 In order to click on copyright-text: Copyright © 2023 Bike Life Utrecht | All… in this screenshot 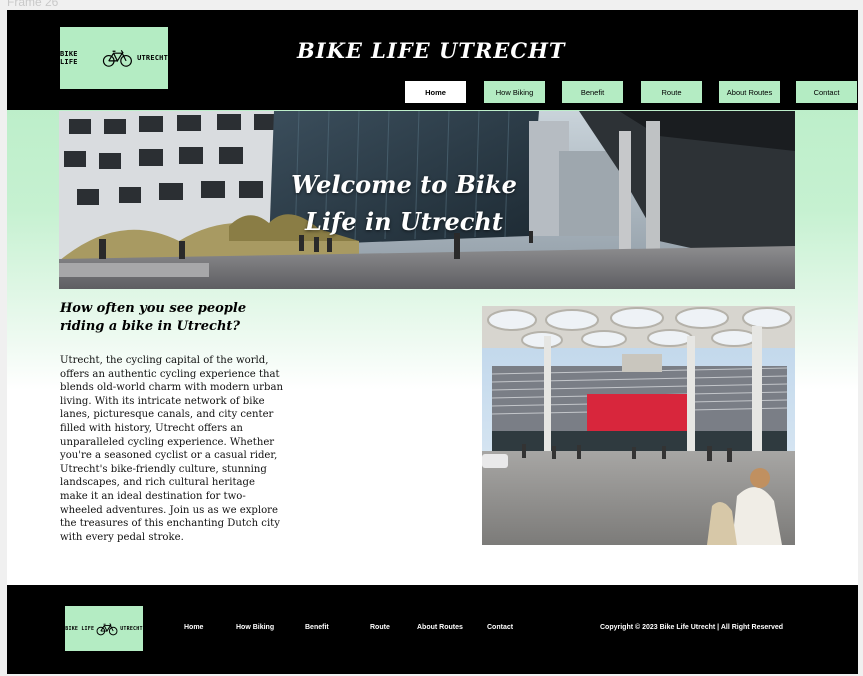, I will do `click(692, 627)`.